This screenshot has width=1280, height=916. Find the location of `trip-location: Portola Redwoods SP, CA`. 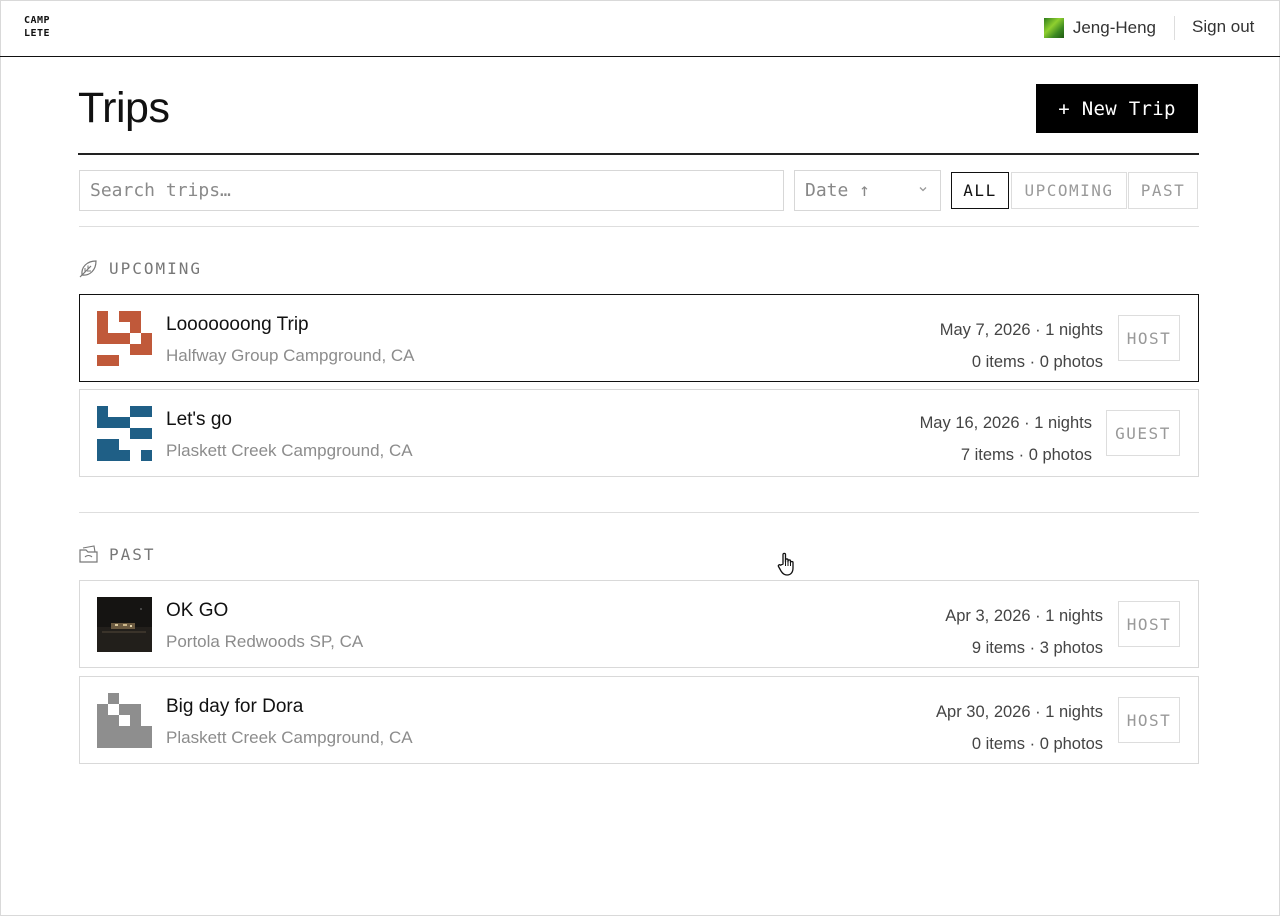

trip-location: Portola Redwoods SP, CA is located at coordinates (265, 641).